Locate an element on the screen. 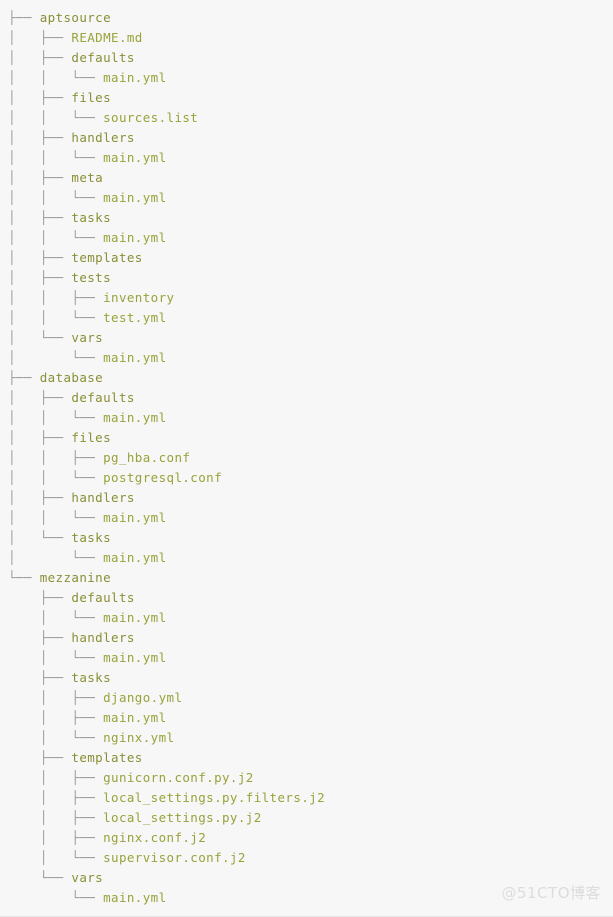  tree-line: ├── tasks is located at coordinates (310, 678).